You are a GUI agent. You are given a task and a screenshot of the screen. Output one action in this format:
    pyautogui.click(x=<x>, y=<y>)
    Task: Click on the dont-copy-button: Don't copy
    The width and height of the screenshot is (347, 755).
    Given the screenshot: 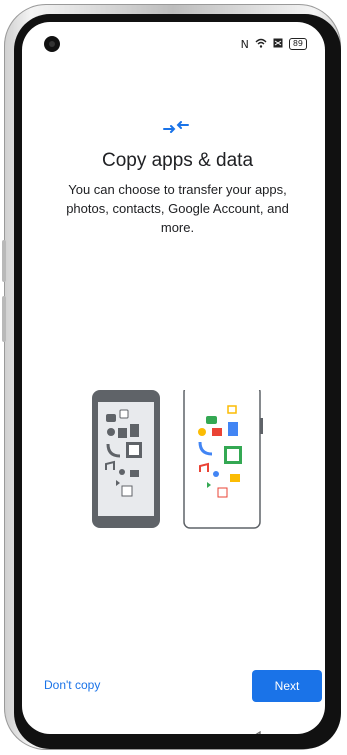 What is the action you would take?
    pyautogui.click(x=72, y=685)
    